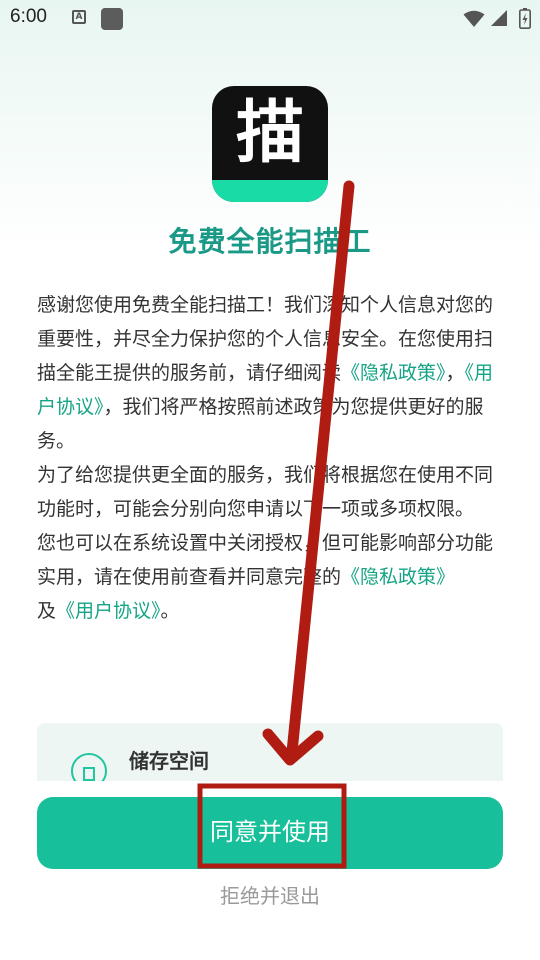  I want to click on storage-icon, so click(89, 767).